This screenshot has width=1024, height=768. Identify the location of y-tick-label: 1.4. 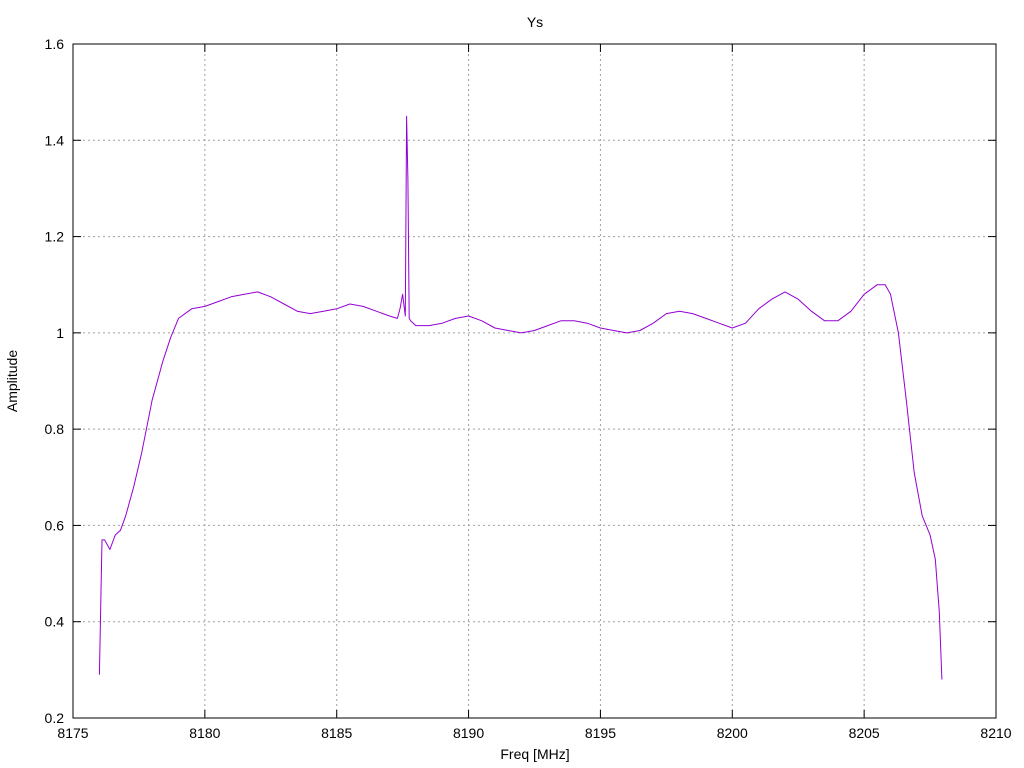
(55, 140).